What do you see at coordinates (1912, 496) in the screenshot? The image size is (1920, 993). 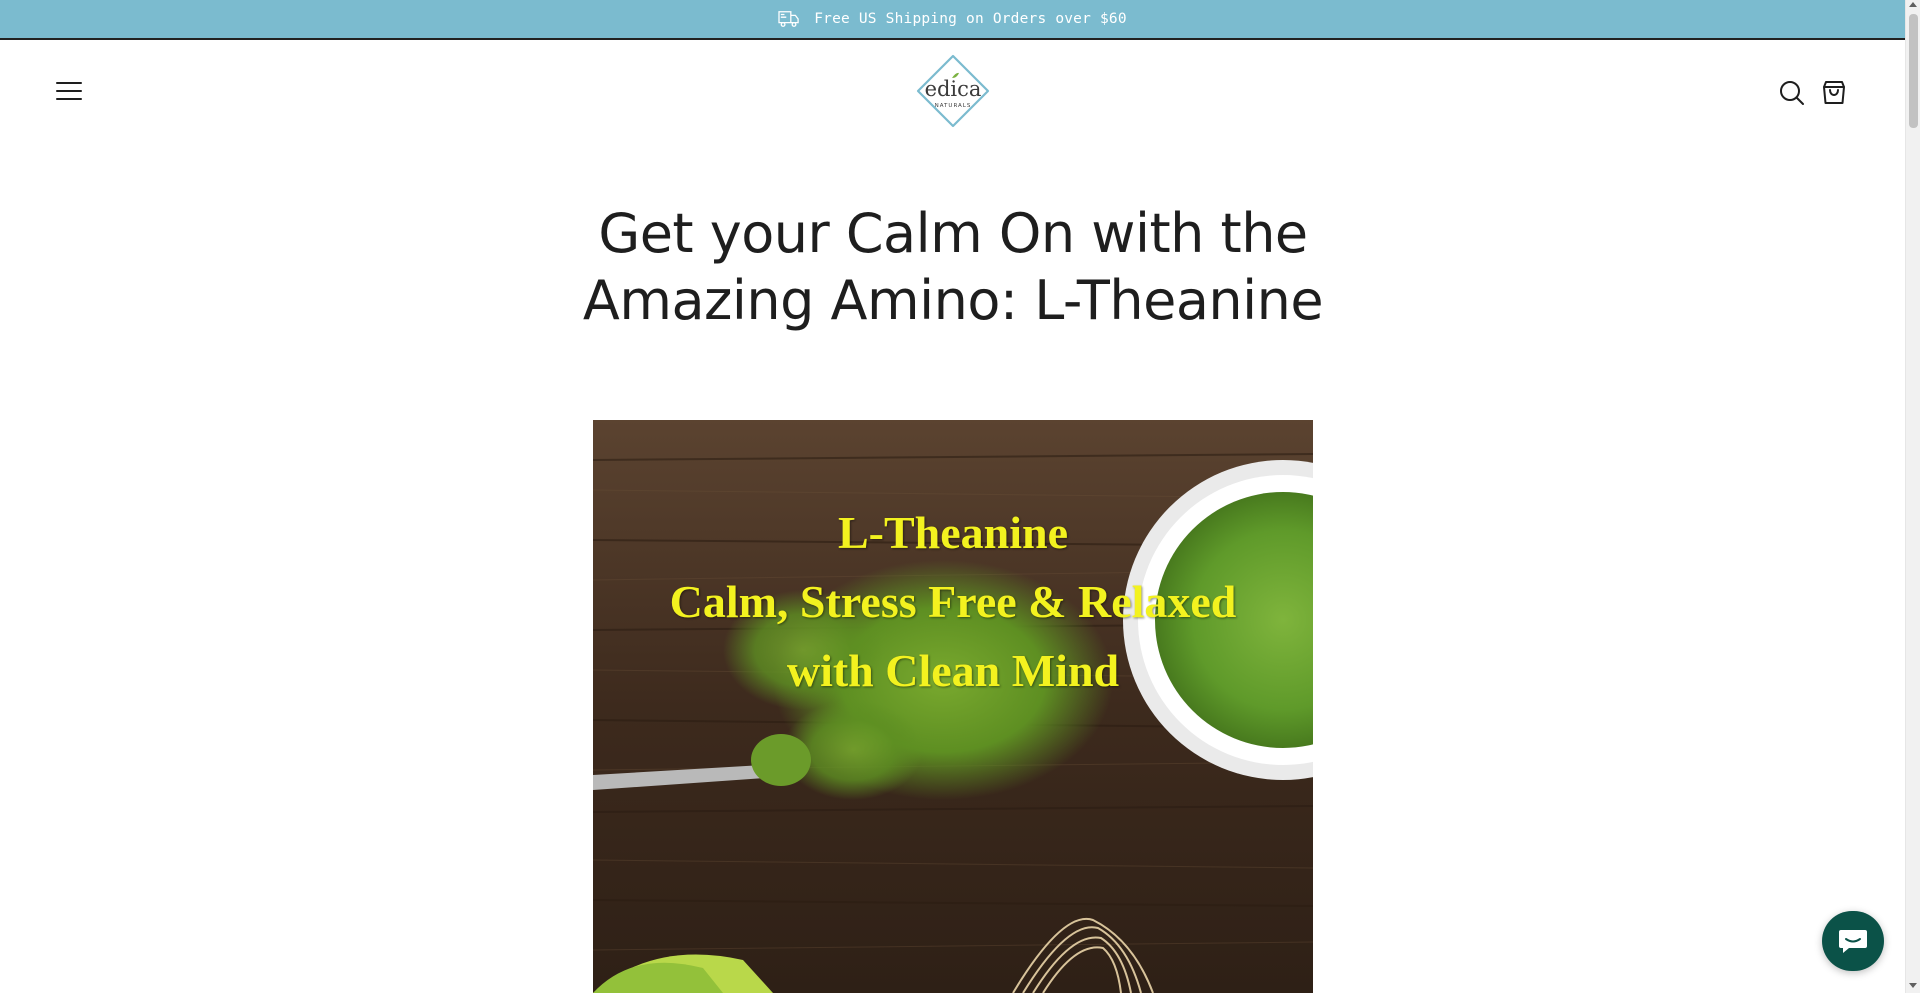 I see `page-scrollbar` at bounding box center [1912, 496].